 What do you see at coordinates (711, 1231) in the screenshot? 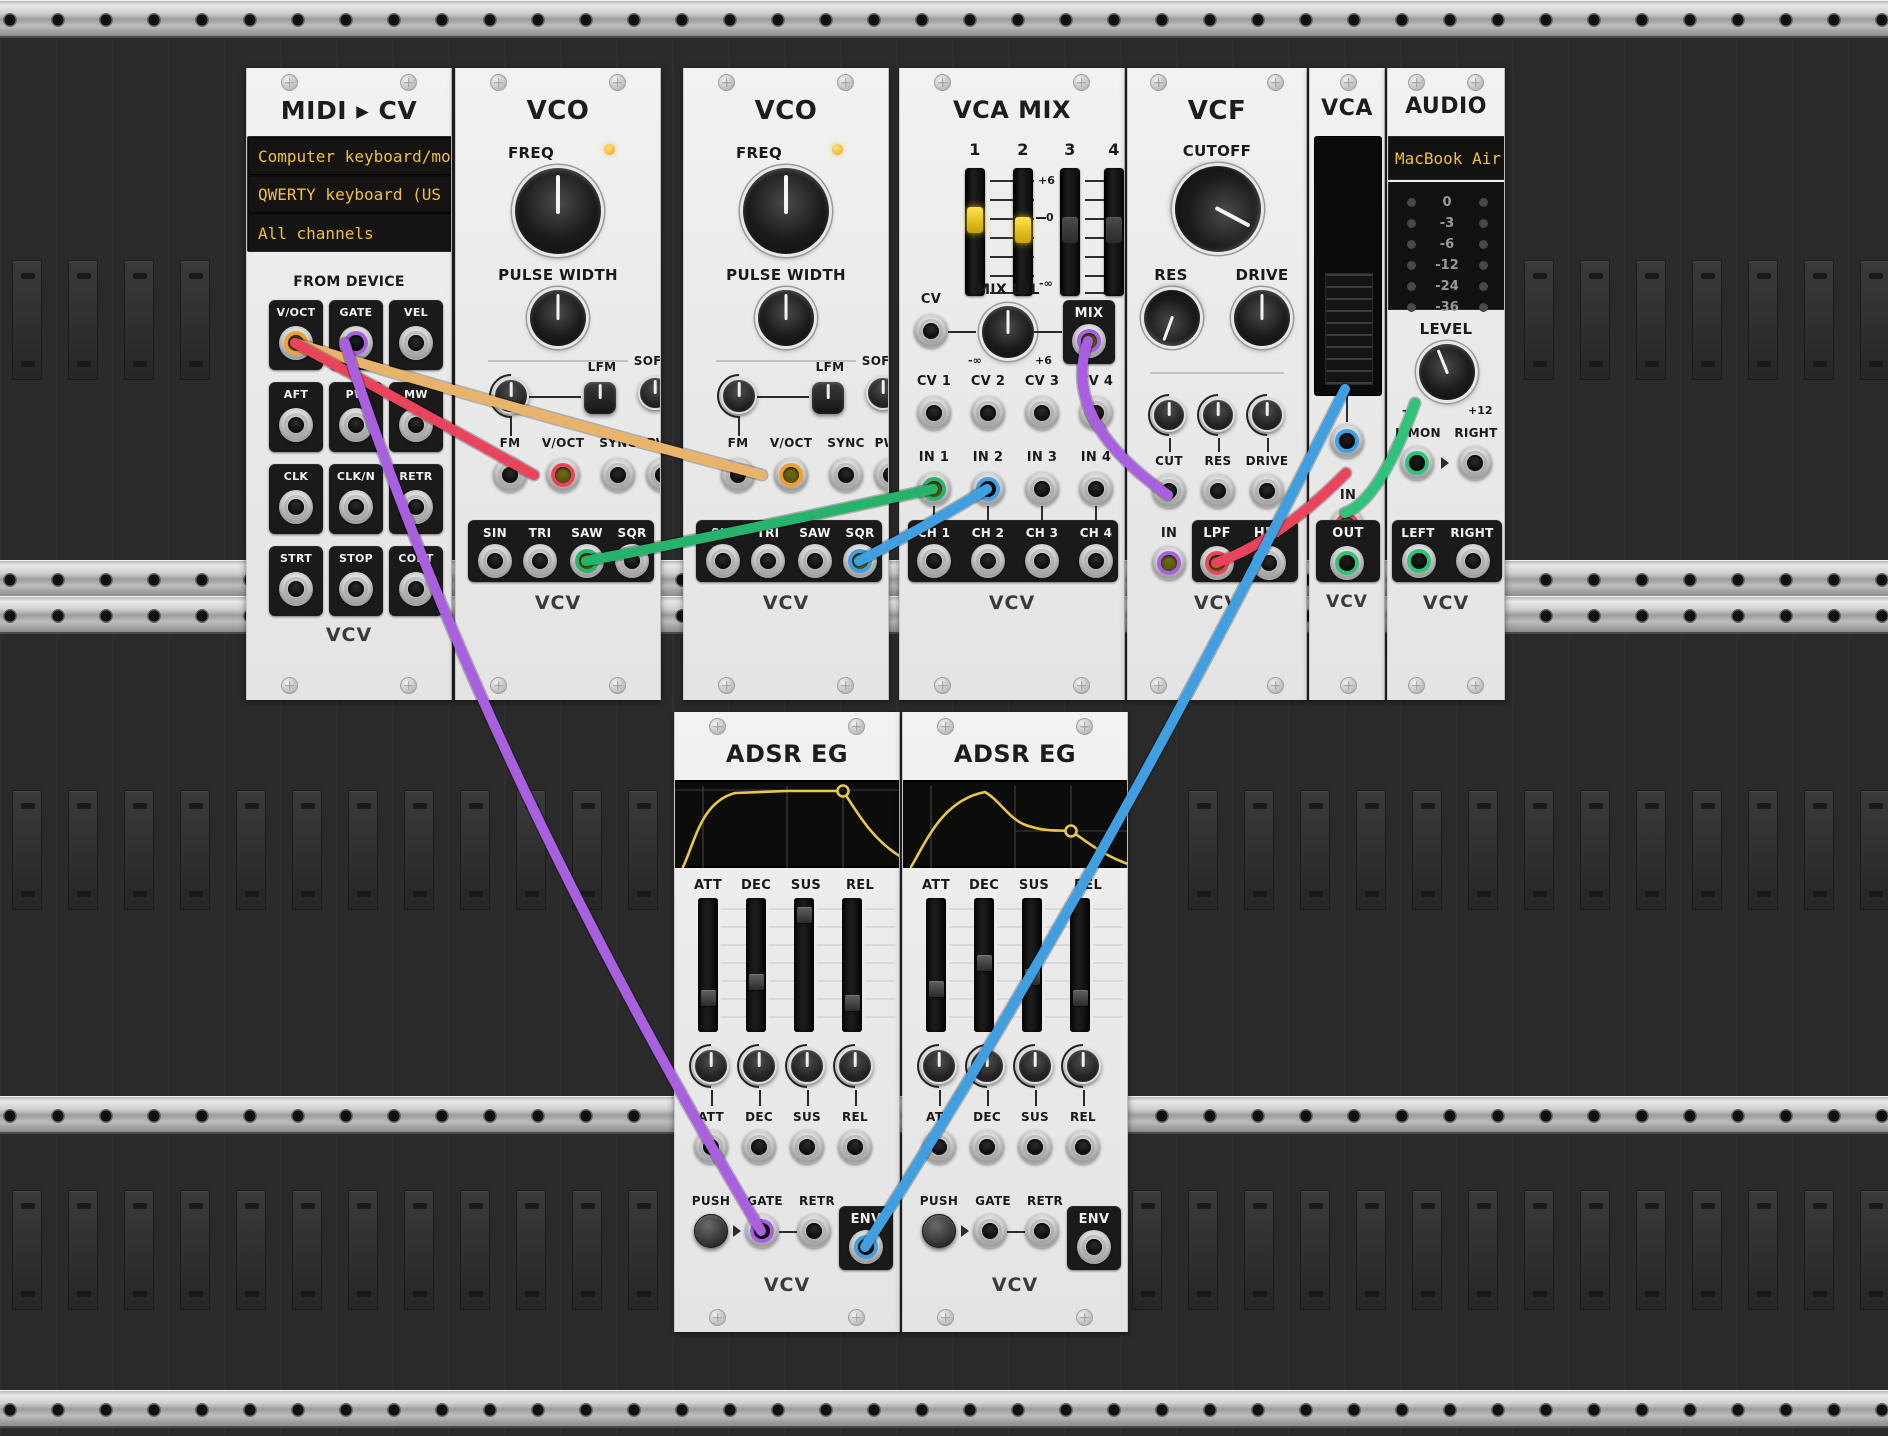
I see `button-adsr1-push` at bounding box center [711, 1231].